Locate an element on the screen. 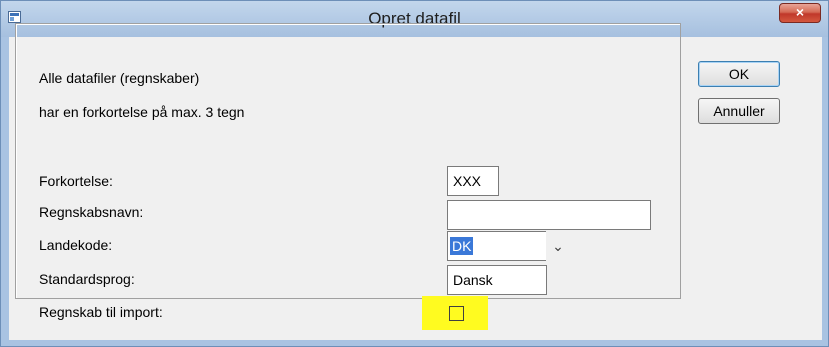  standardsprog-label: Standardsprog: is located at coordinates (87, 279).